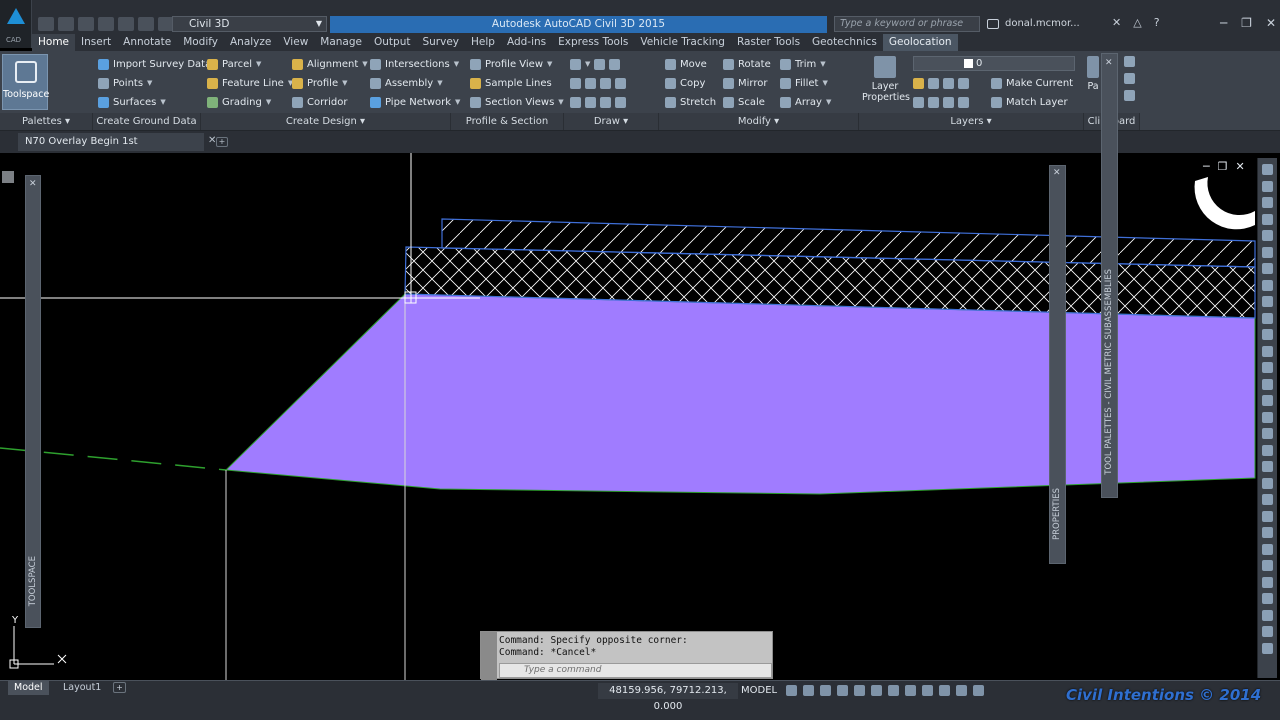 This screenshot has width=1280, height=720. Describe the element at coordinates (1223, 166) in the screenshot. I see `viewport-restore-icon: ❐` at that location.